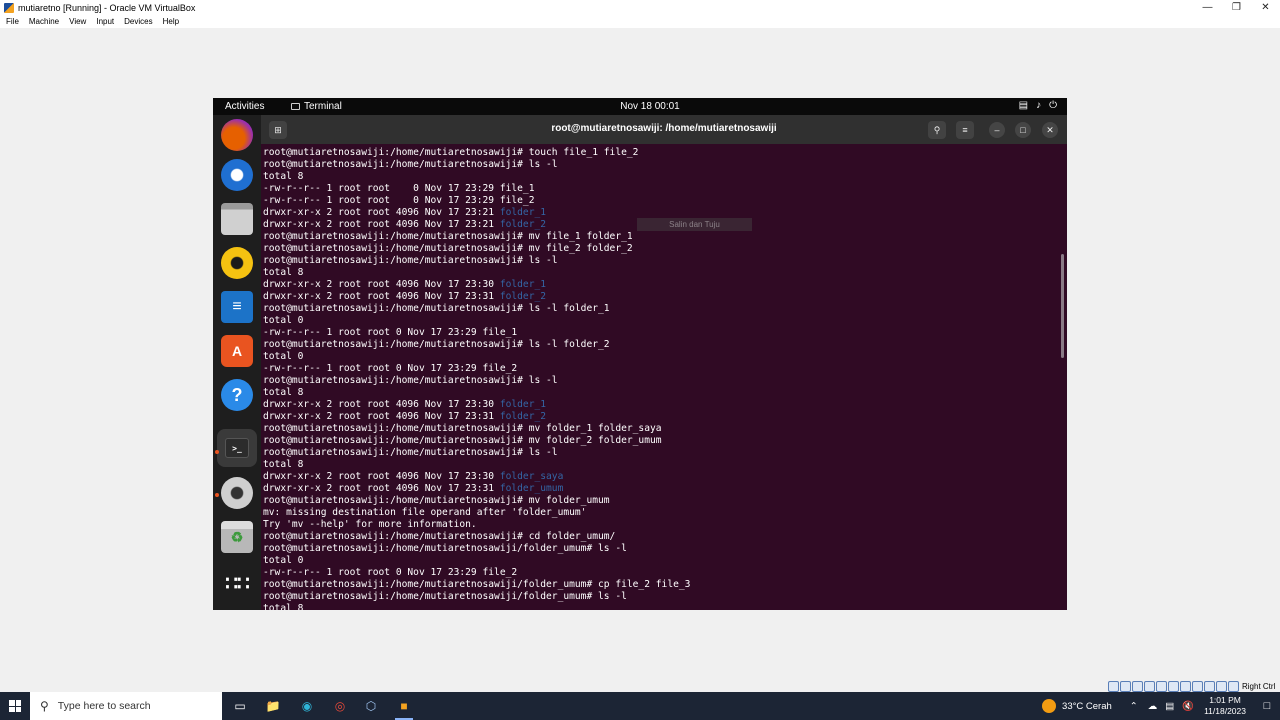 This screenshot has width=1280, height=720. Describe the element at coordinates (307, 706) in the screenshot. I see `edge-icon: ◉` at that location.